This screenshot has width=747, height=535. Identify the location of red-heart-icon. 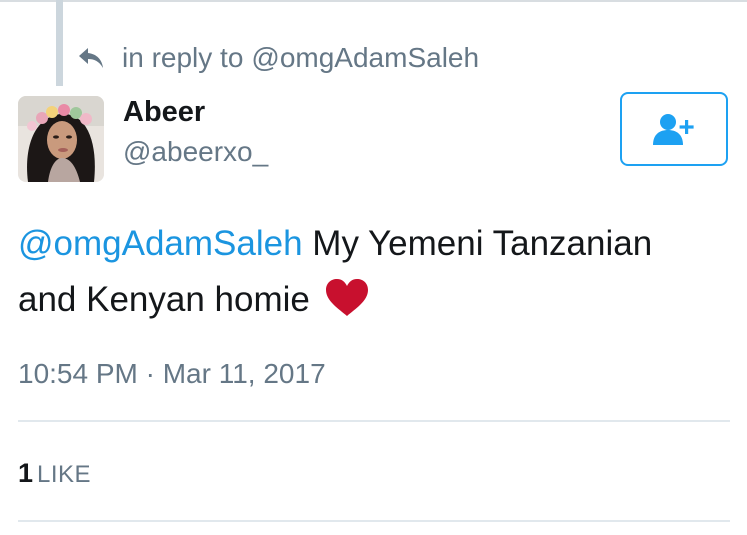
(346, 297).